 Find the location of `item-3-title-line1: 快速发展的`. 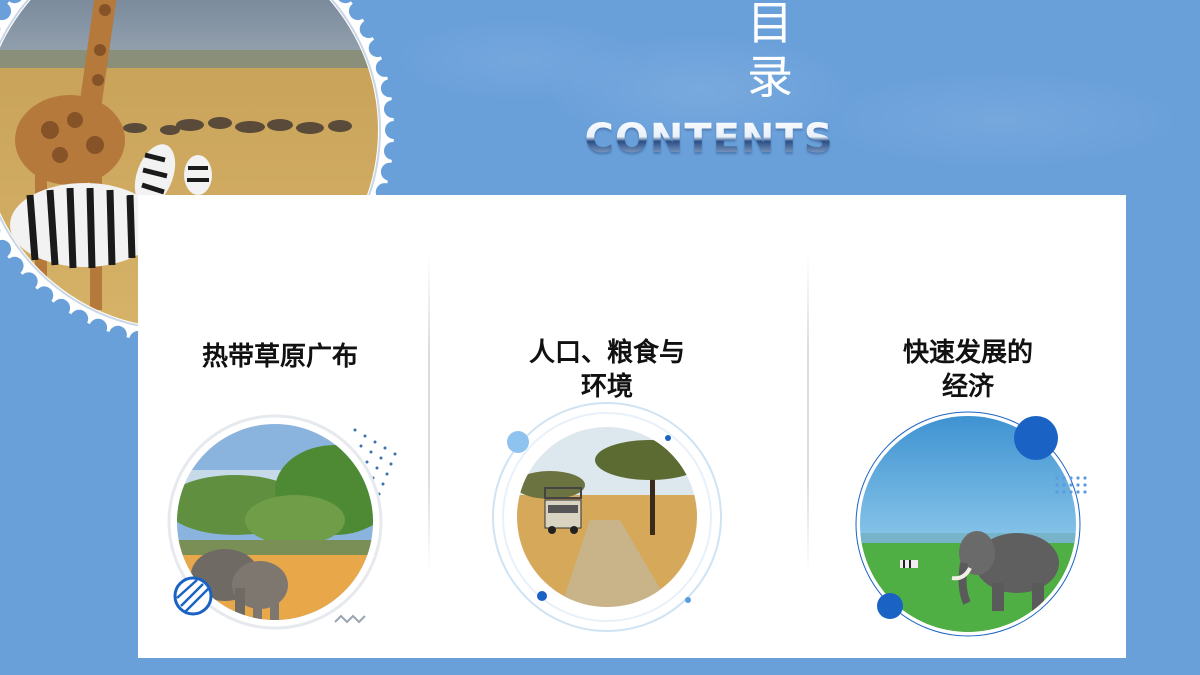

item-3-title-line1: 快速发展的 is located at coordinates (967, 353).